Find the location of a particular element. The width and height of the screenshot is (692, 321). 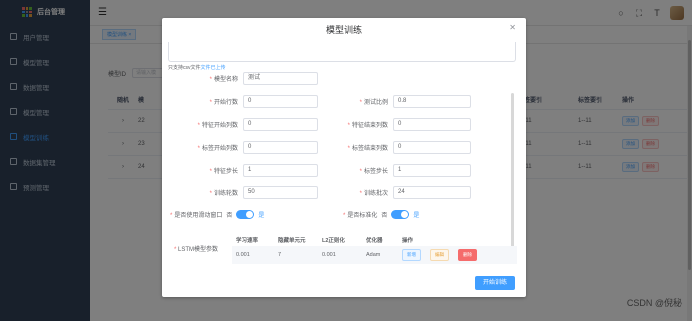

delete-button: 删除 is located at coordinates (467, 255).